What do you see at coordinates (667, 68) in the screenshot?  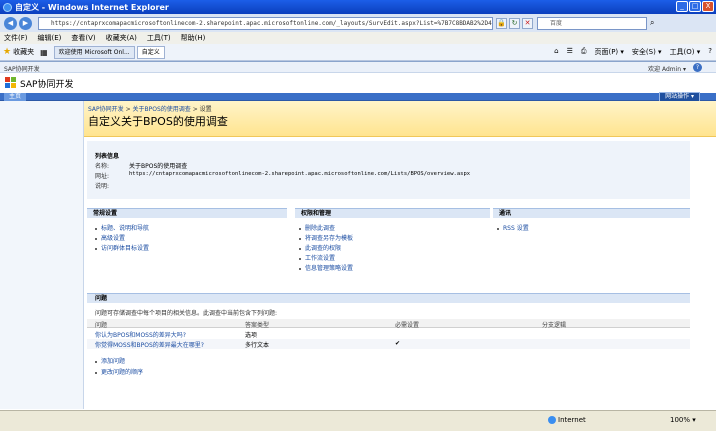 I see `welcome-menu: 欢迎 Admin ▾` at bounding box center [667, 68].